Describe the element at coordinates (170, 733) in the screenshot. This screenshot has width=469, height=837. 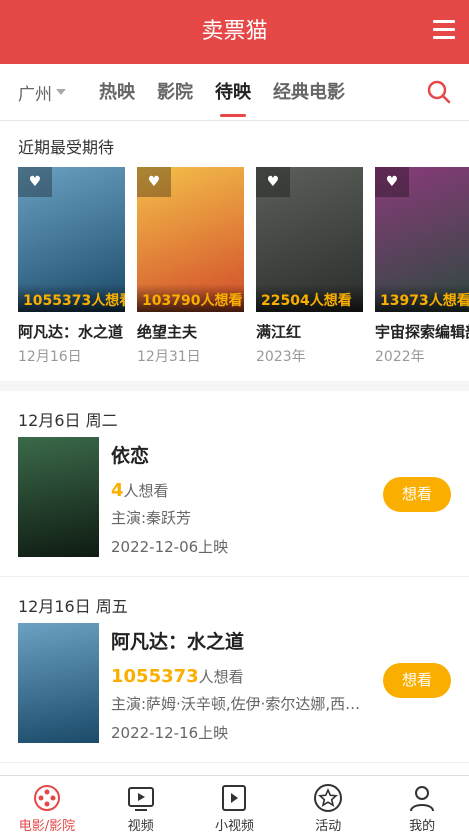
I see `movie-release-date: 2022-12-16上映` at that location.